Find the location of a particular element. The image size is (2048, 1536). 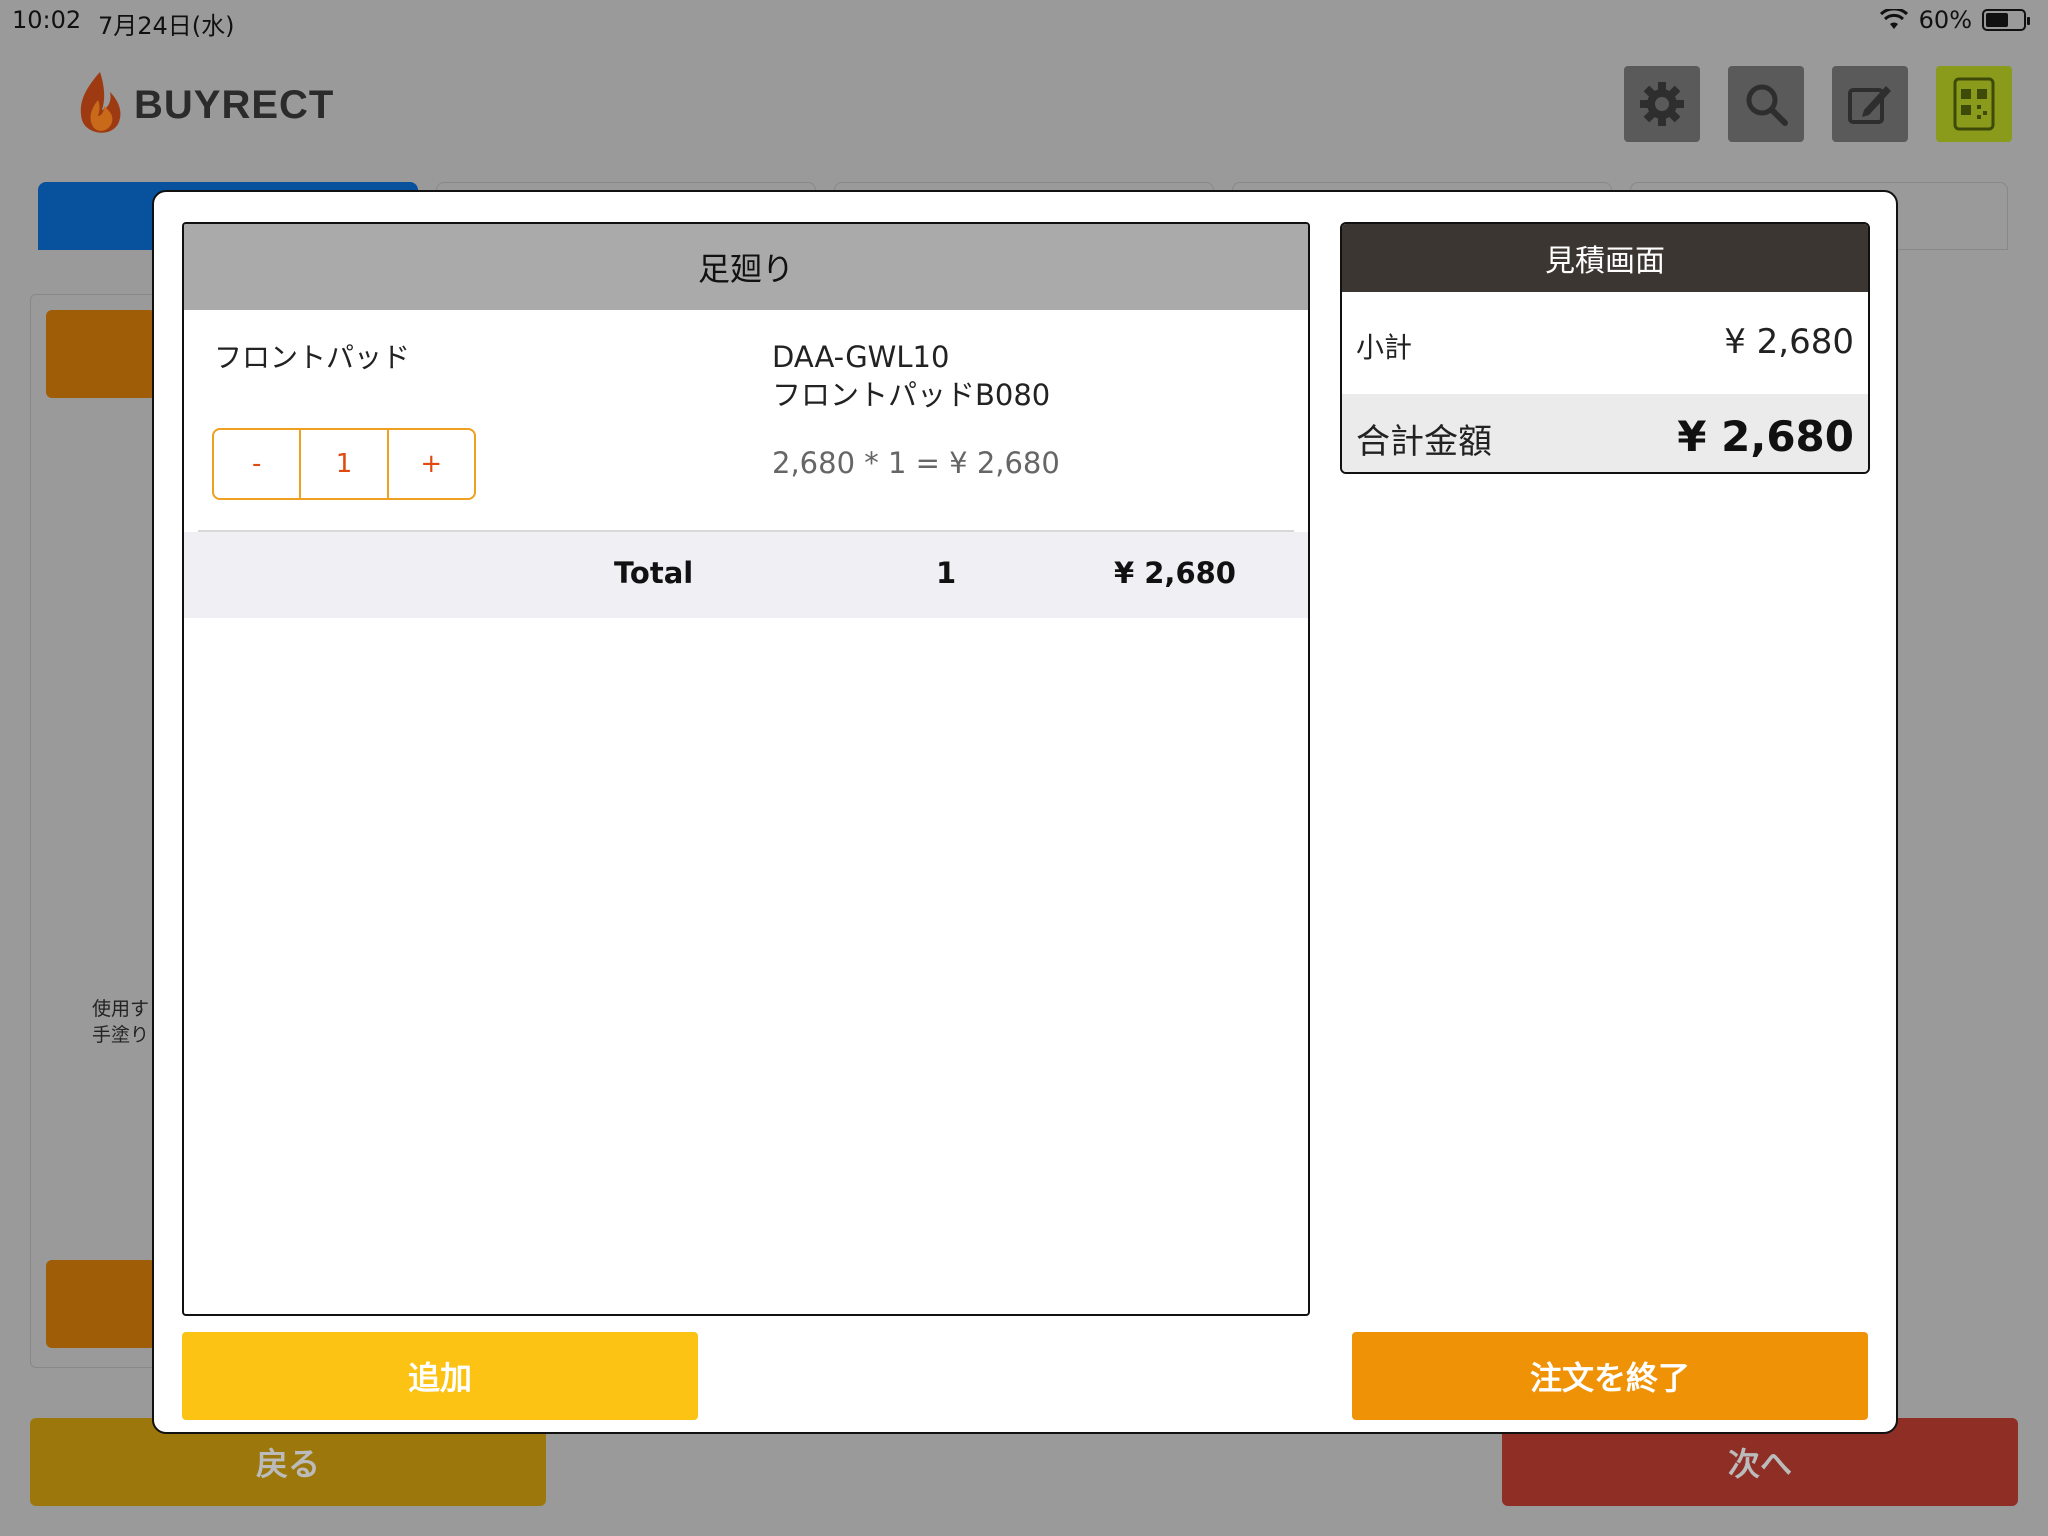

finish-order-button: 注文を終了 is located at coordinates (1610, 1376).